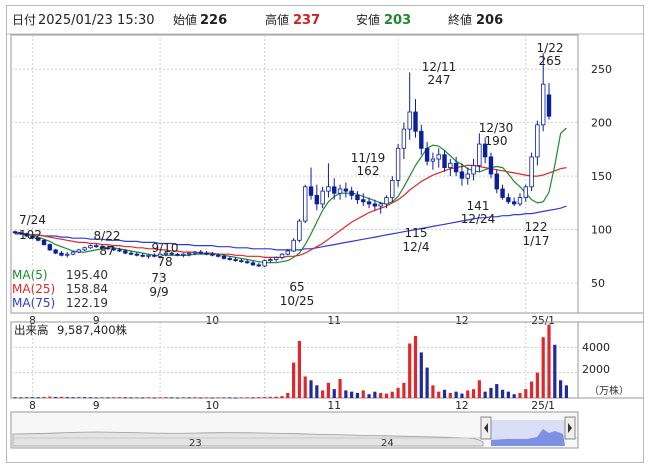 The image size is (653, 470). Describe the element at coordinates (570, 428) in the screenshot. I see `nav-right-handle` at that location.